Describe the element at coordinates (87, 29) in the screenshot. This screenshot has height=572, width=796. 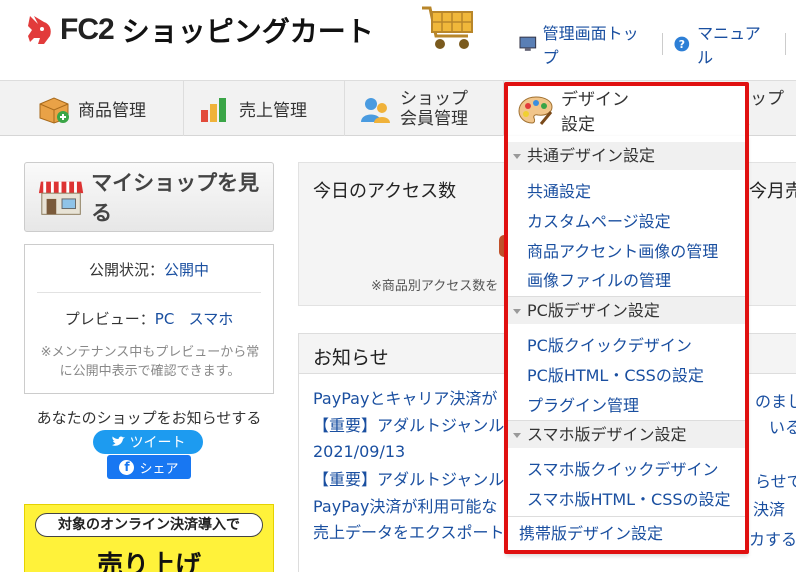
I see `logo-text: FC2` at that location.